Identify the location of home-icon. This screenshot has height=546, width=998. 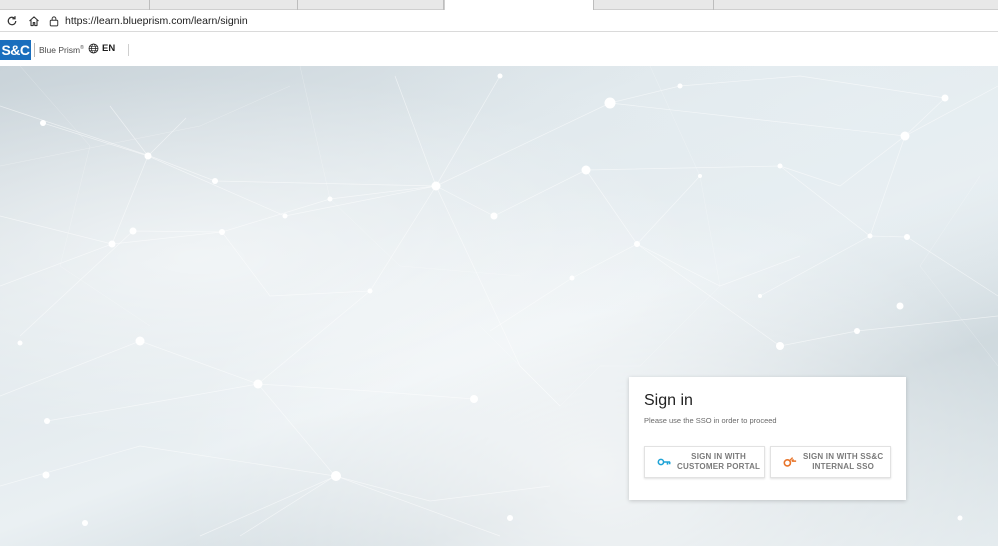
(34, 21).